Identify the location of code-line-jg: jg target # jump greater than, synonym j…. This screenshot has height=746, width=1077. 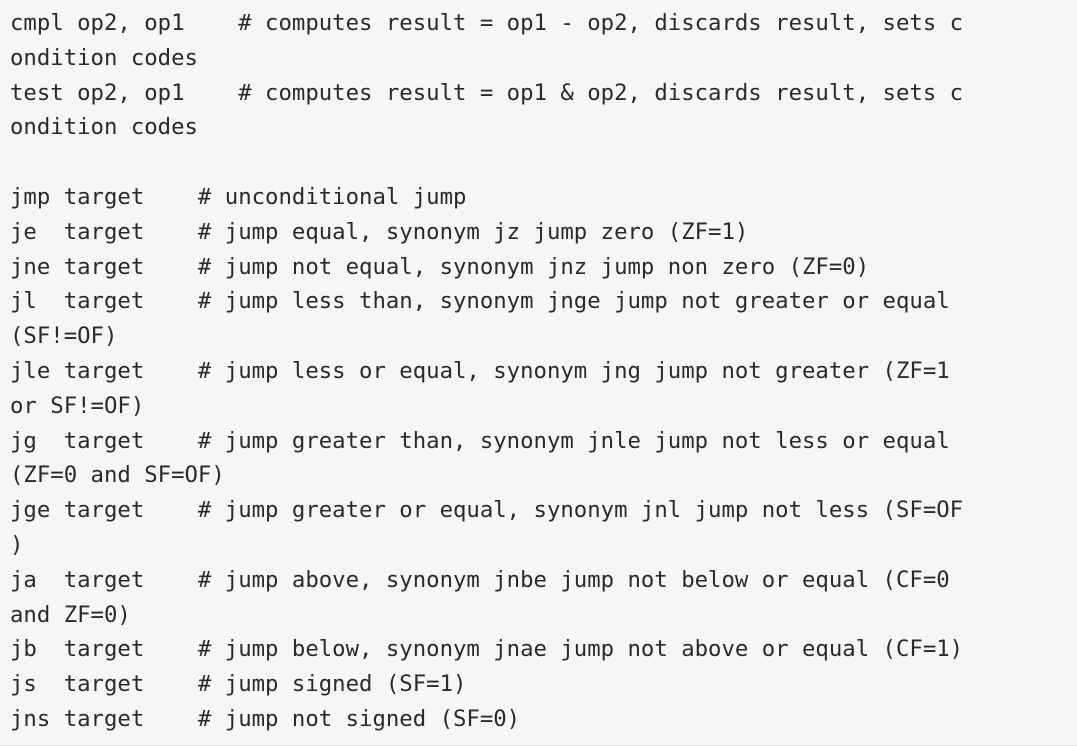
(480, 440).